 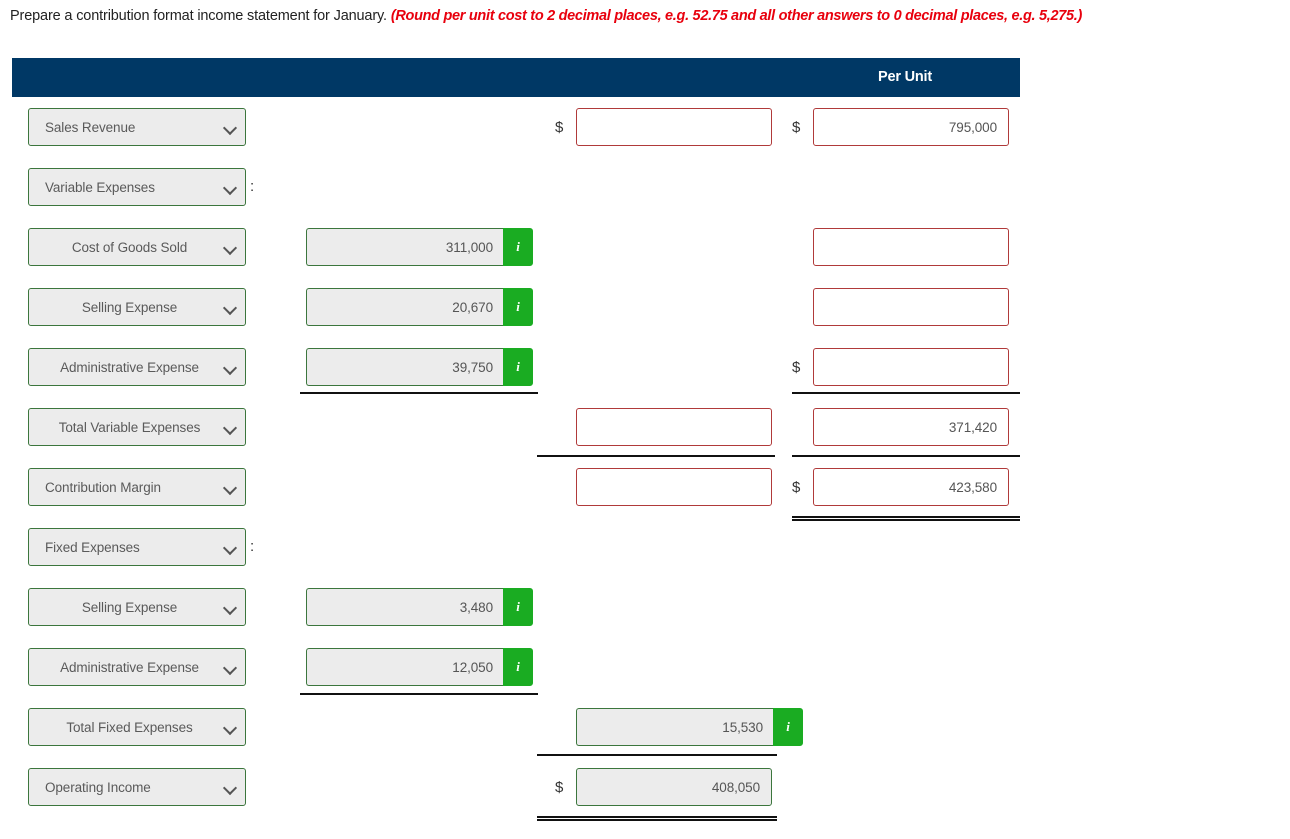 I want to click on account-select-cost-of-goods-sold: Cost of Goods Sold, so click(x=137, y=247).